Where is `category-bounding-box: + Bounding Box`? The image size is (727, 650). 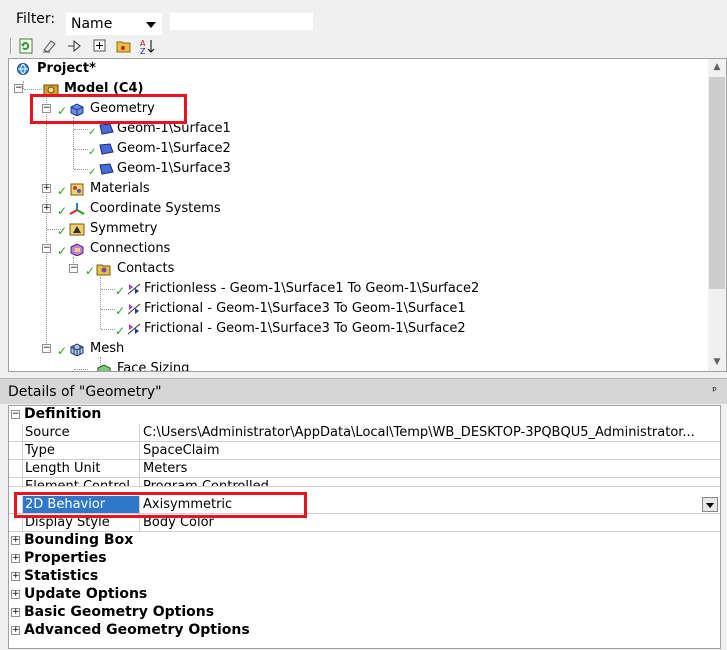 category-bounding-box: + Bounding Box is located at coordinates (364, 541).